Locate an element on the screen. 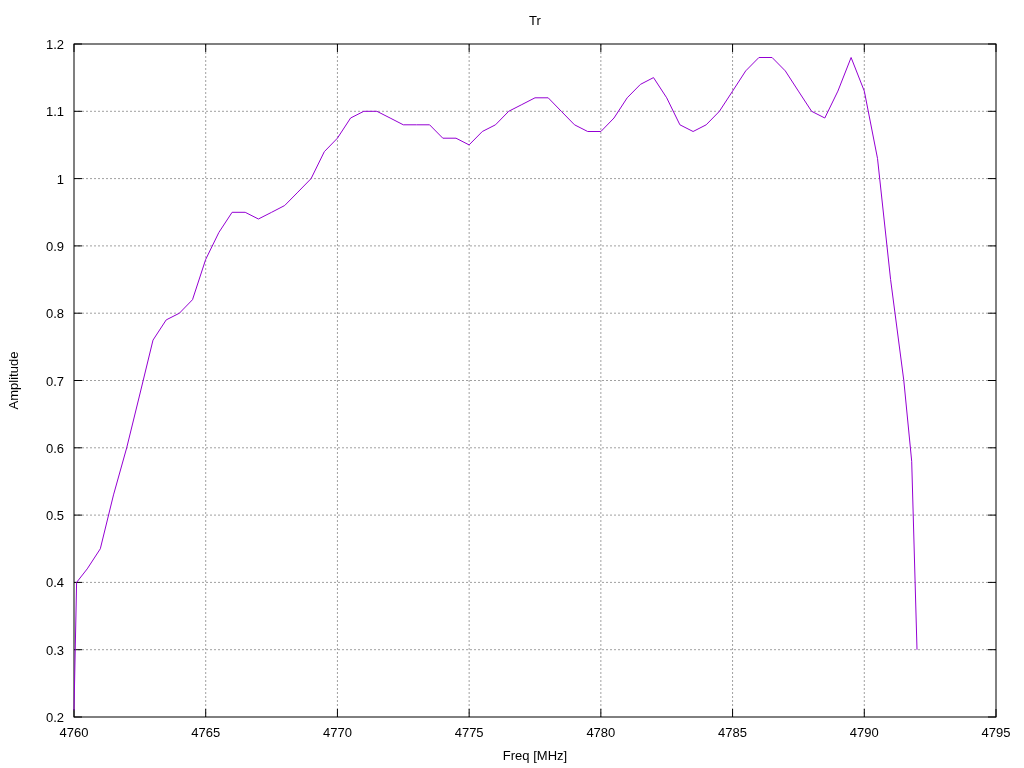  y-tick-label: 0.3 is located at coordinates (54, 650).